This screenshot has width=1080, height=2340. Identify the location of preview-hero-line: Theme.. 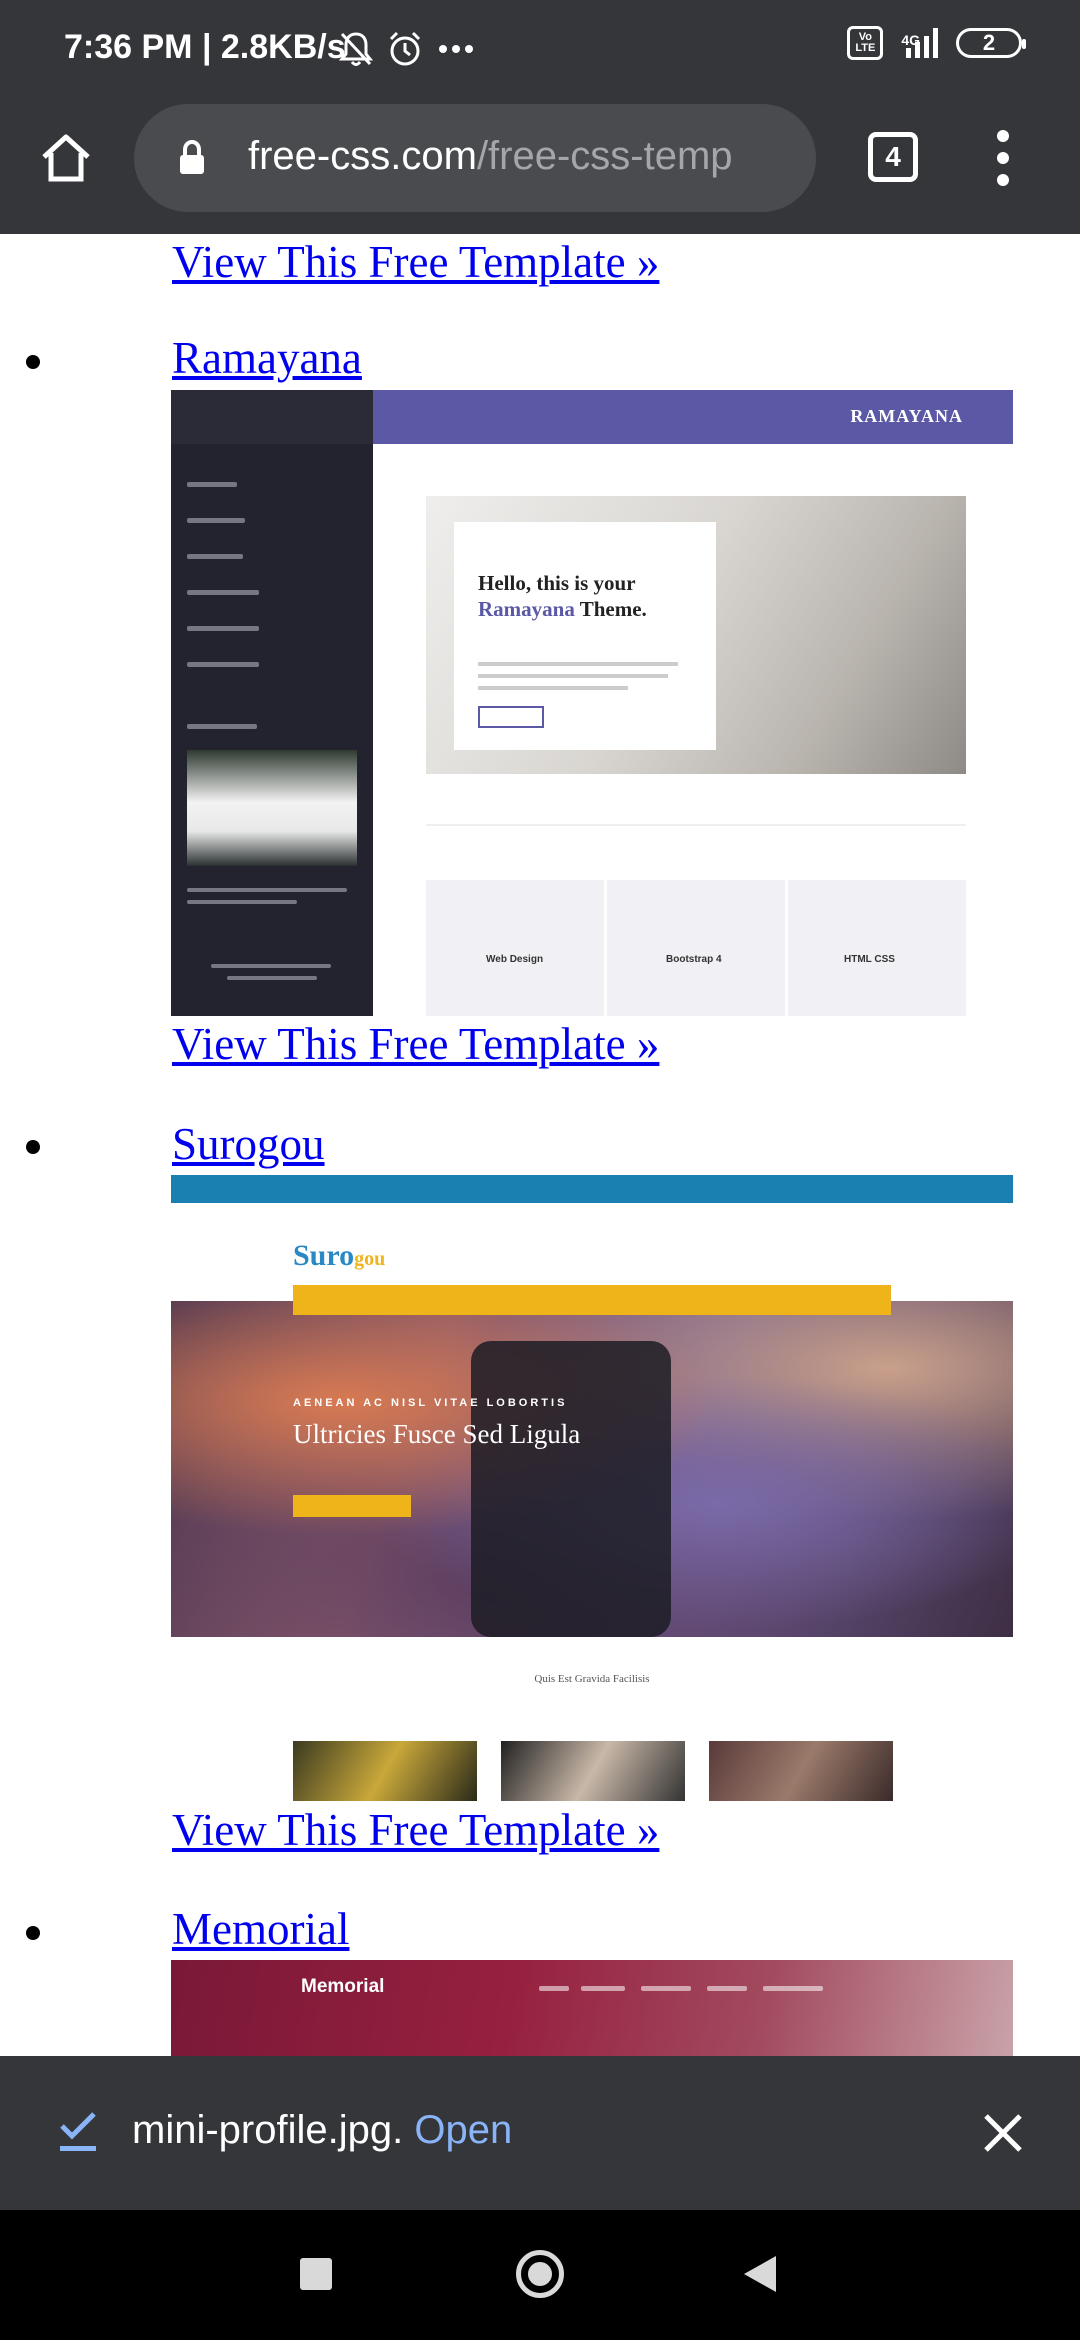
(610, 609).